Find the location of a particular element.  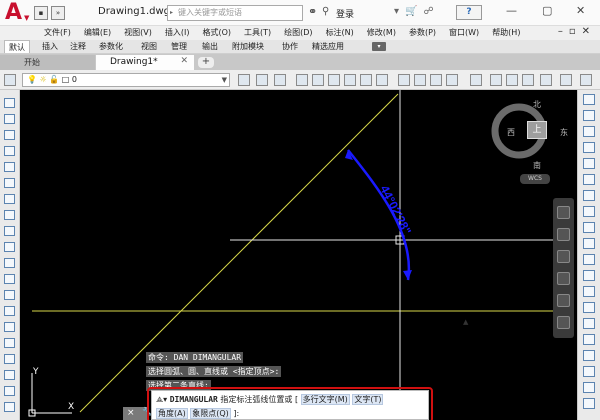

layer-tool-11-icon is located at coordinates (476, 80).